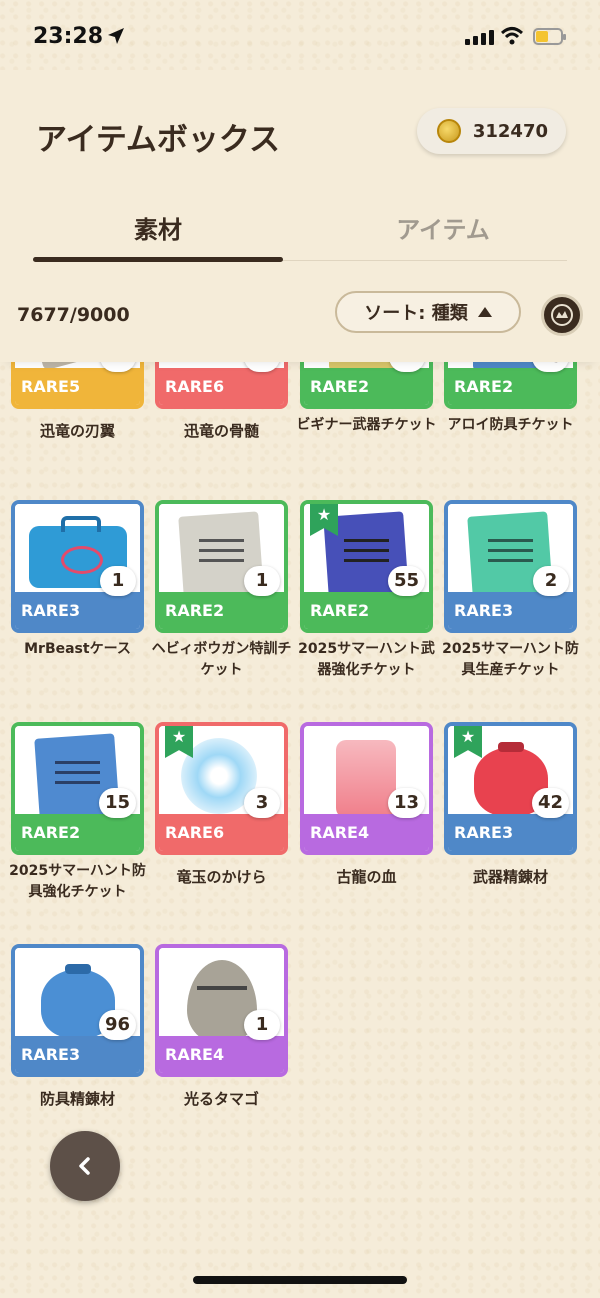  Describe the element at coordinates (77, 1010) in the screenshot. I see `item-card: RARE3 96` at that location.